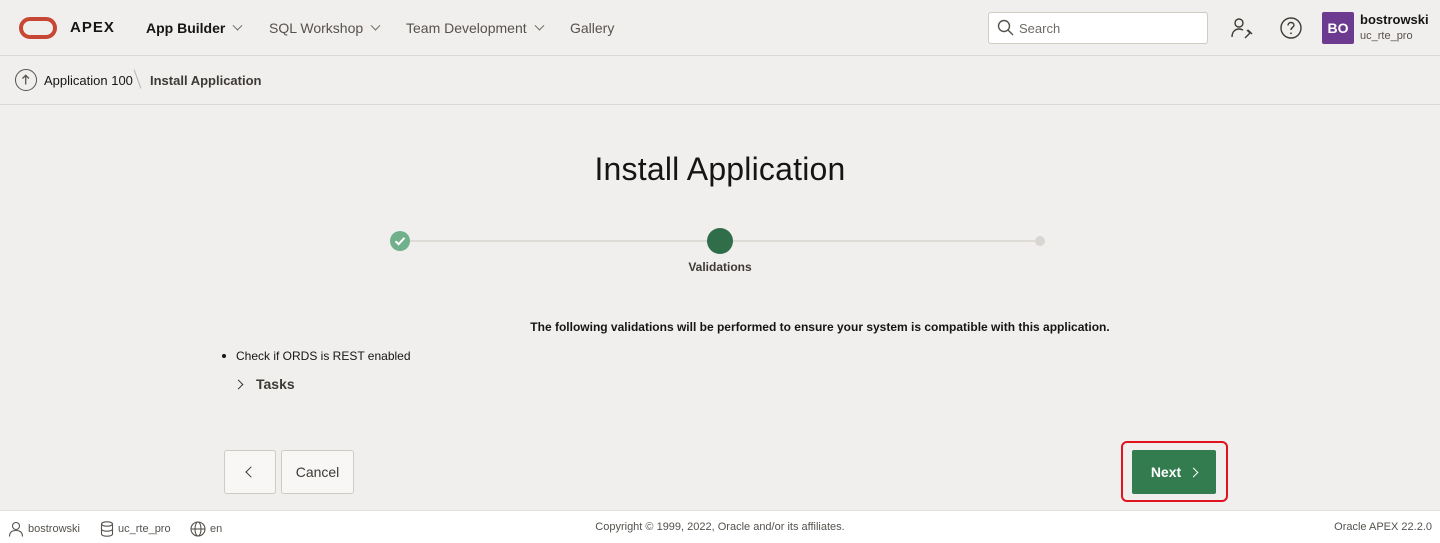 The width and height of the screenshot is (1440, 543). Describe the element at coordinates (1109, 28) in the screenshot. I see `search-input` at that location.